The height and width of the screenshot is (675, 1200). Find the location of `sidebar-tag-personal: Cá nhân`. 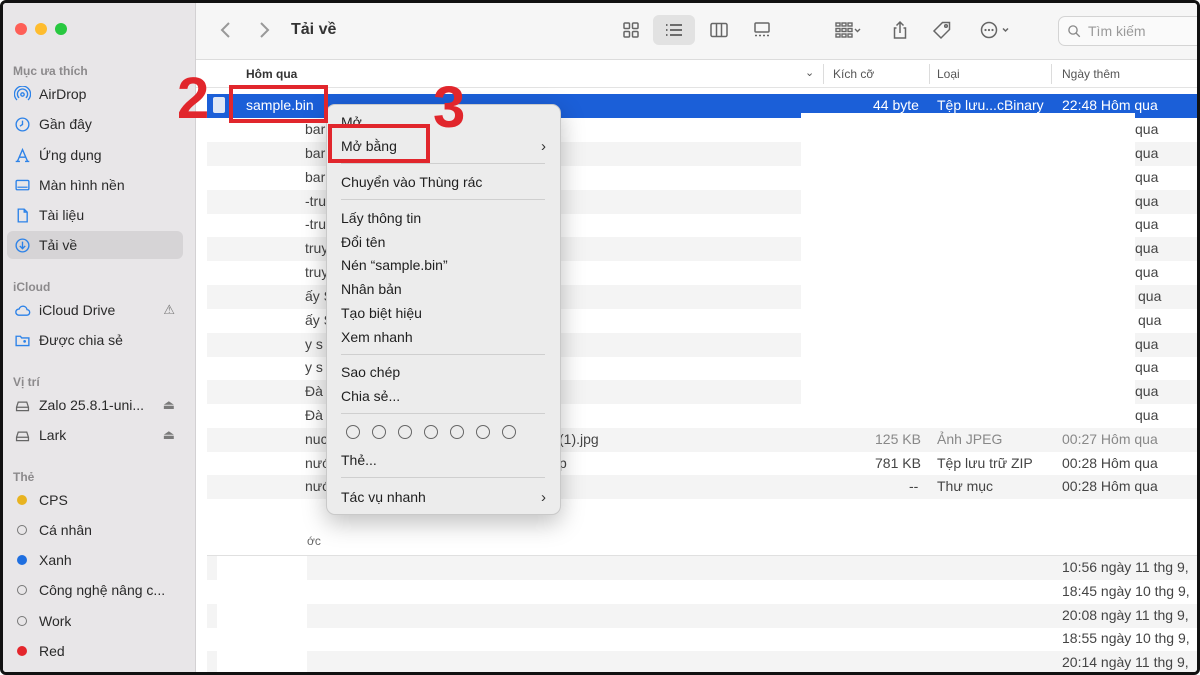

sidebar-tag-personal: Cá nhân is located at coordinates (95, 530).